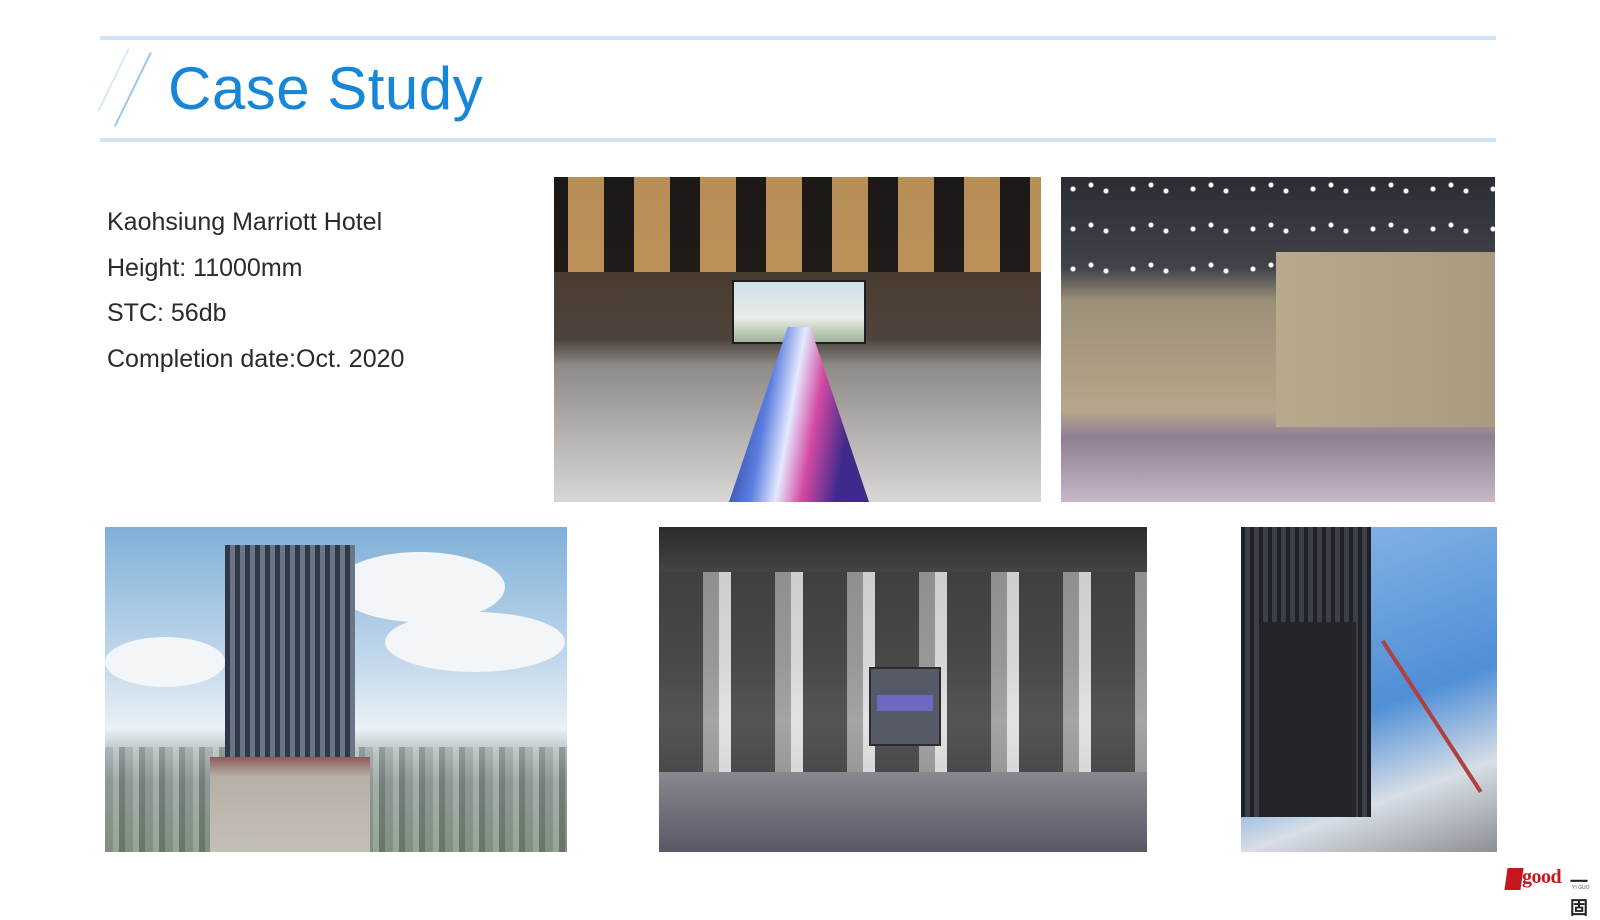  Describe the element at coordinates (290, 804) in the screenshot. I see `hotel-podium` at that location.